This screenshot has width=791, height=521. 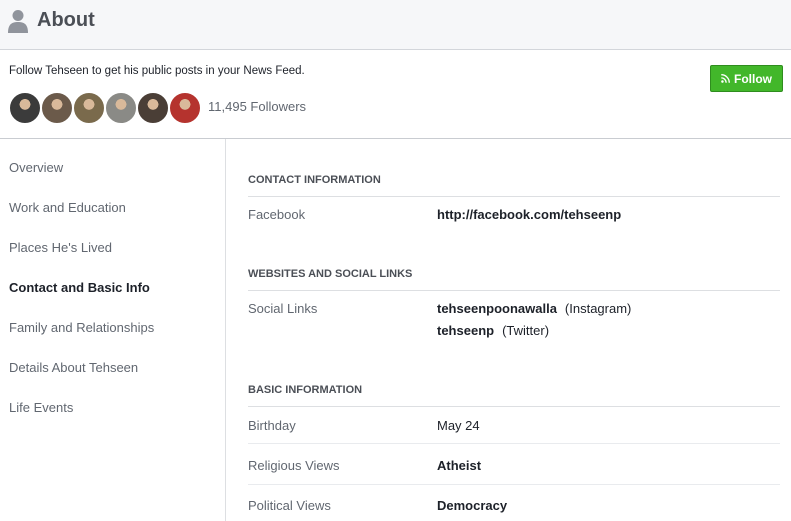 What do you see at coordinates (36, 167) in the screenshot?
I see `sidebar-item-overview: Overview` at bounding box center [36, 167].